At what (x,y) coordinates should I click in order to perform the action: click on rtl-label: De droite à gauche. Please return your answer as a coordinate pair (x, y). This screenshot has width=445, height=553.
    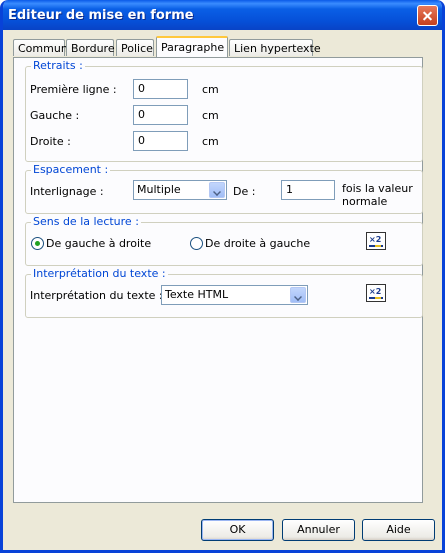
    Looking at the image, I should click on (257, 243).